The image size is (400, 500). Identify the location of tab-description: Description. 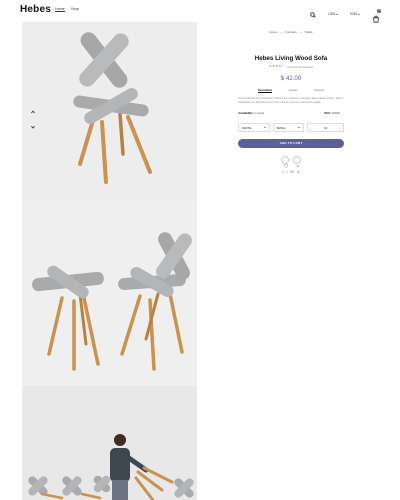
(265, 91).